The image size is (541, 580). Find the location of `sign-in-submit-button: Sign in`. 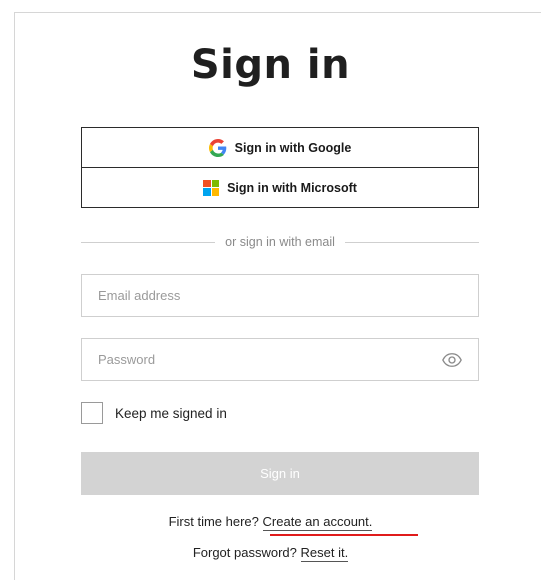

sign-in-submit-button: Sign in is located at coordinates (280, 473).